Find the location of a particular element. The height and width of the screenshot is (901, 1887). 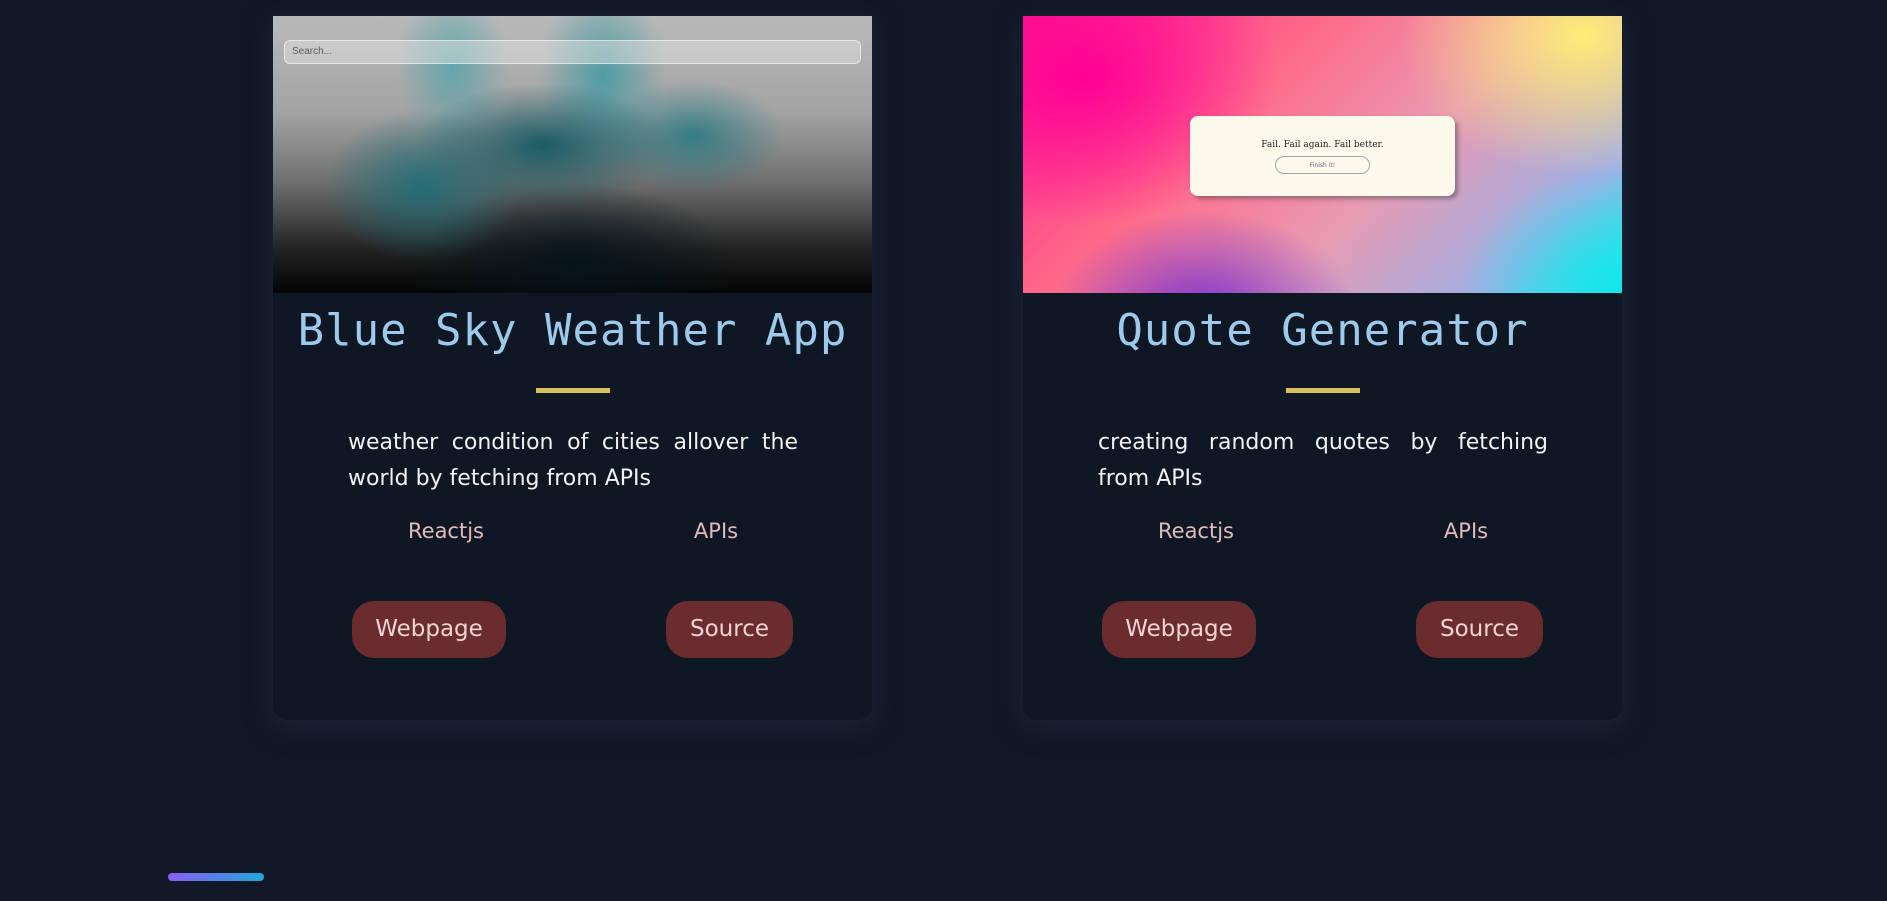

thumbnail-quote-text: Fail. Fail again. Fail better. is located at coordinates (1322, 145).